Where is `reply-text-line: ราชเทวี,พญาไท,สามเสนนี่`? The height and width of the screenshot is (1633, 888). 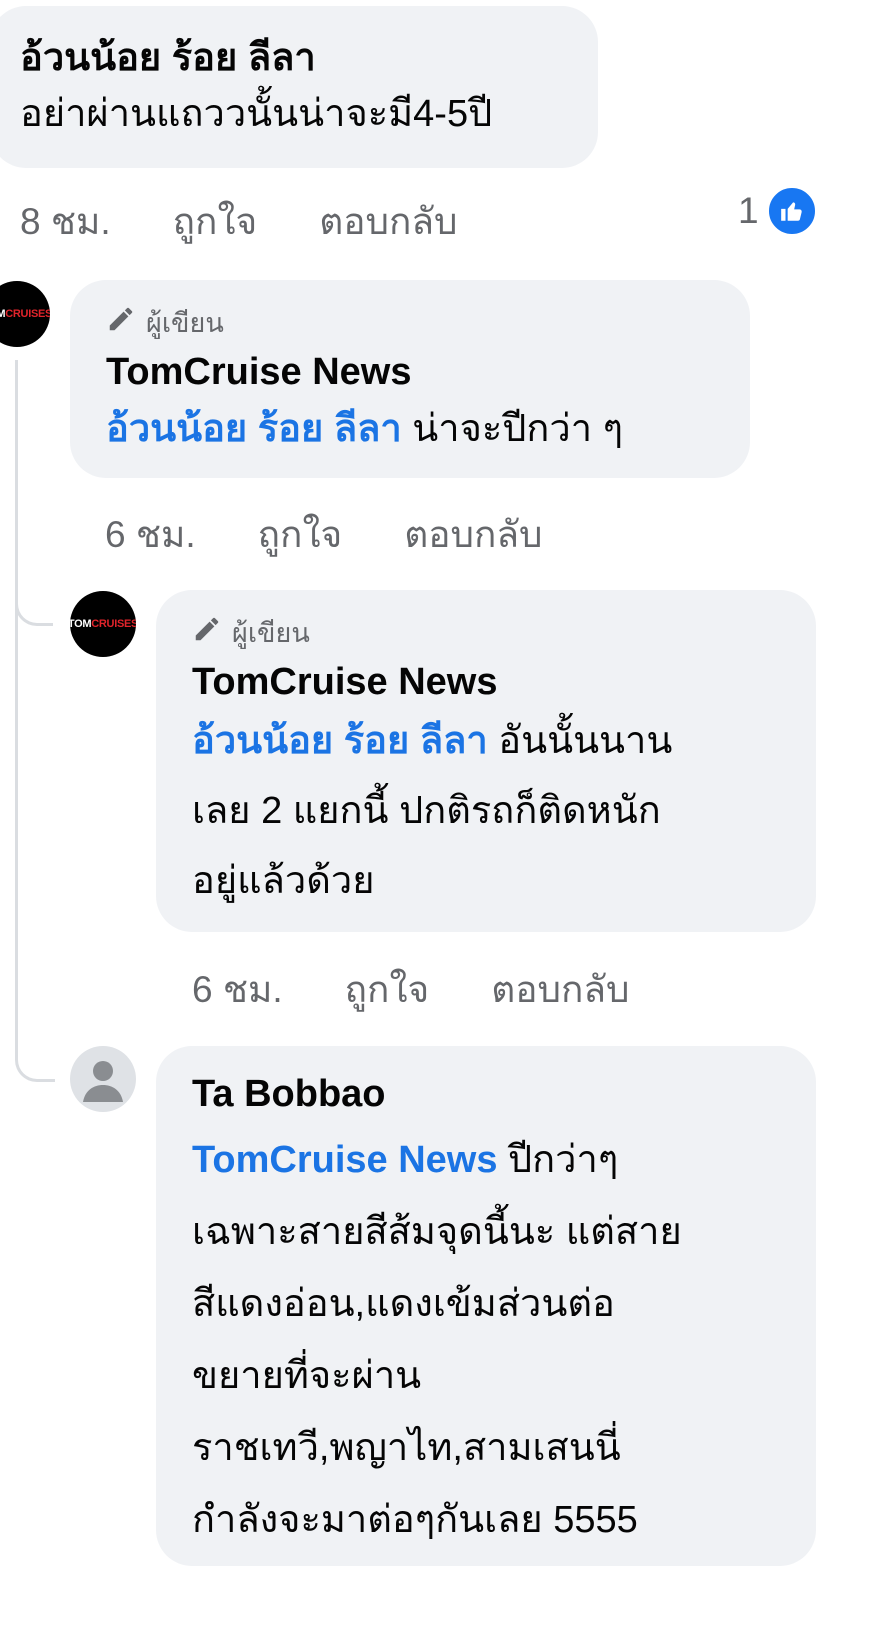 reply-text-line: ราชเทวี,พญาไท,สามเสนนี่ is located at coordinates (406, 1448).